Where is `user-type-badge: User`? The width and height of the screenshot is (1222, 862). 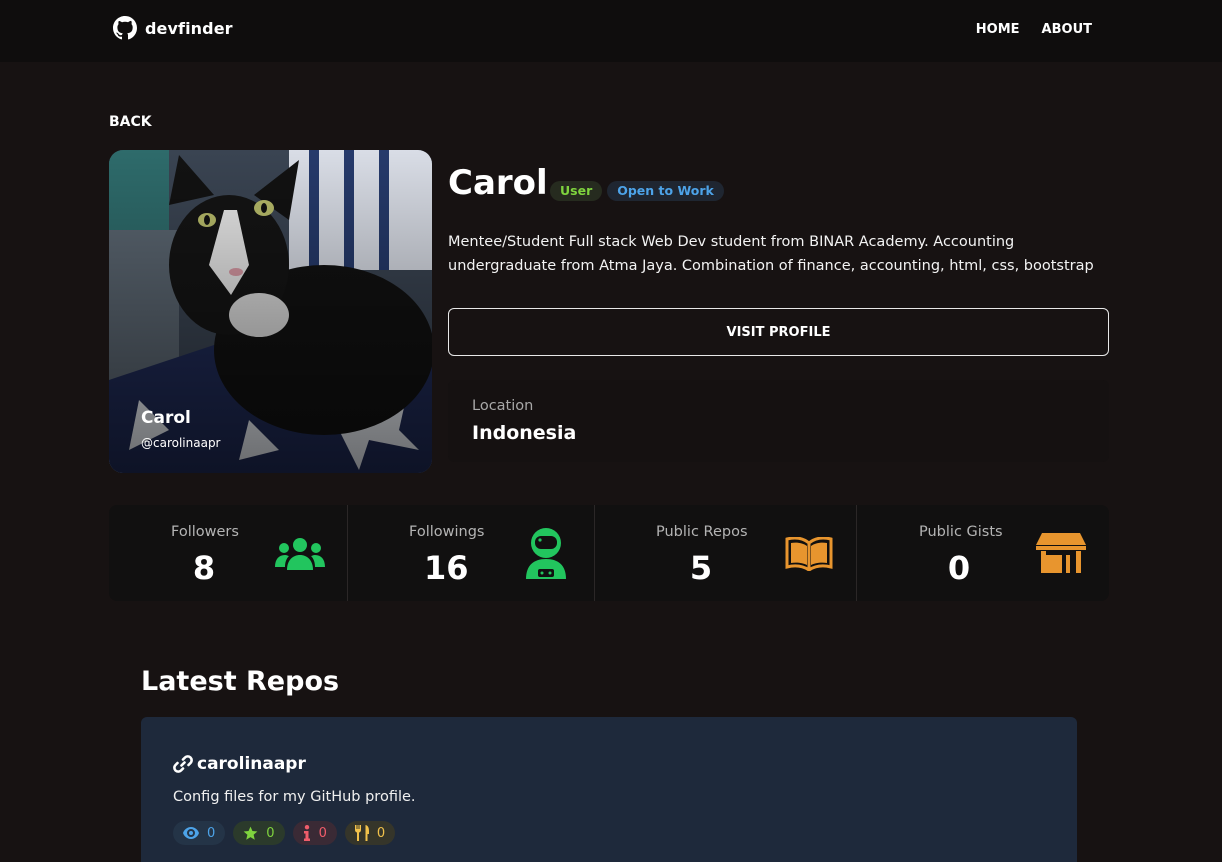
user-type-badge: User is located at coordinates (576, 191).